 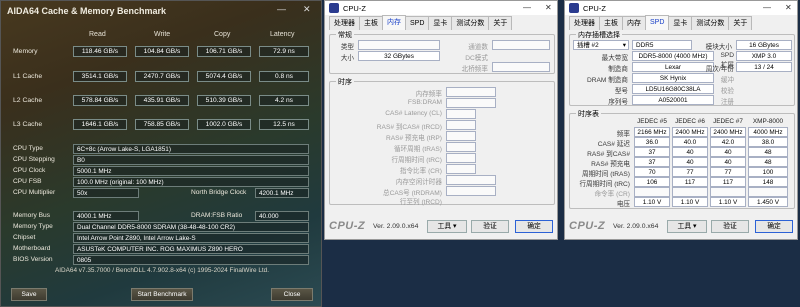 I want to click on nb-freq-value, so click(x=521, y=67).